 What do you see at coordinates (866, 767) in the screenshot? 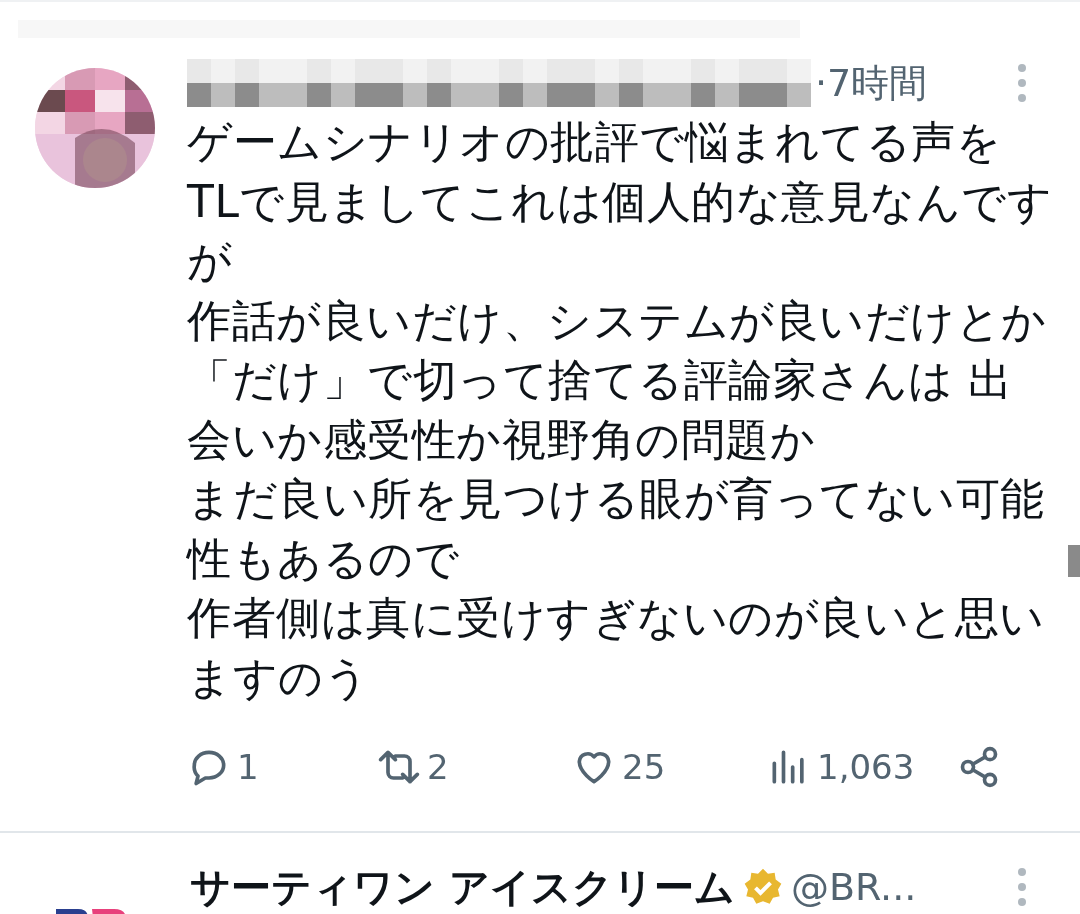
I see `view-count: 1,063` at bounding box center [866, 767].